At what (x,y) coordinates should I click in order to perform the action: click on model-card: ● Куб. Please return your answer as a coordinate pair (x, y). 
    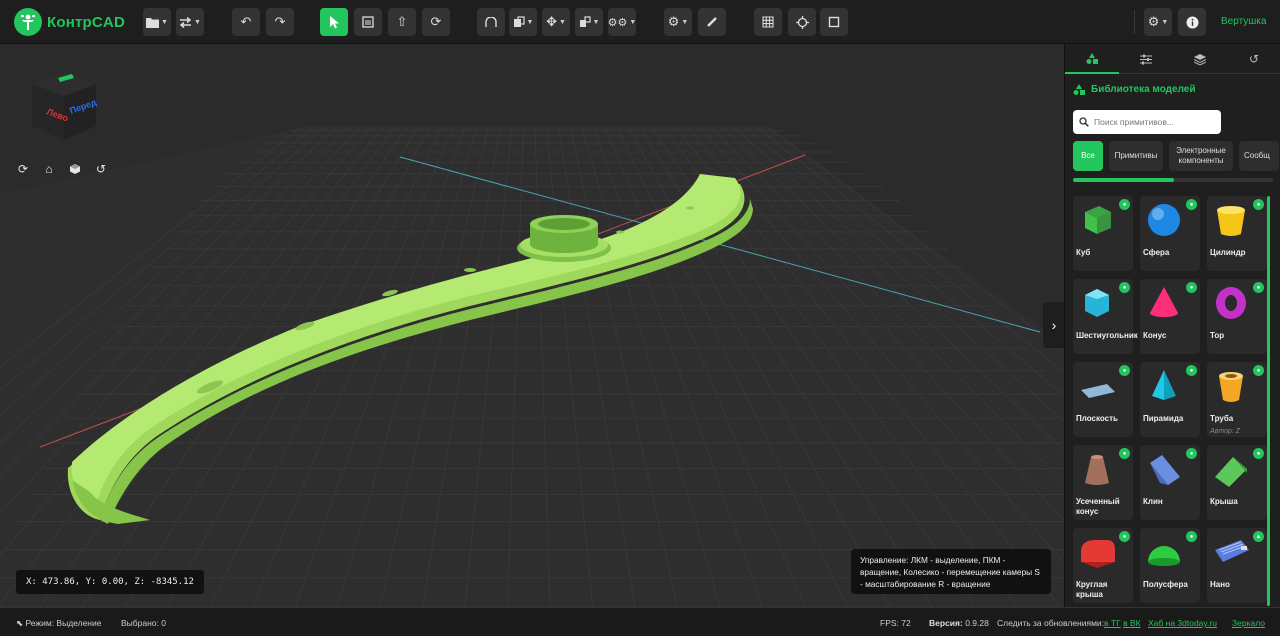
    Looking at the image, I should click on (1103, 233).